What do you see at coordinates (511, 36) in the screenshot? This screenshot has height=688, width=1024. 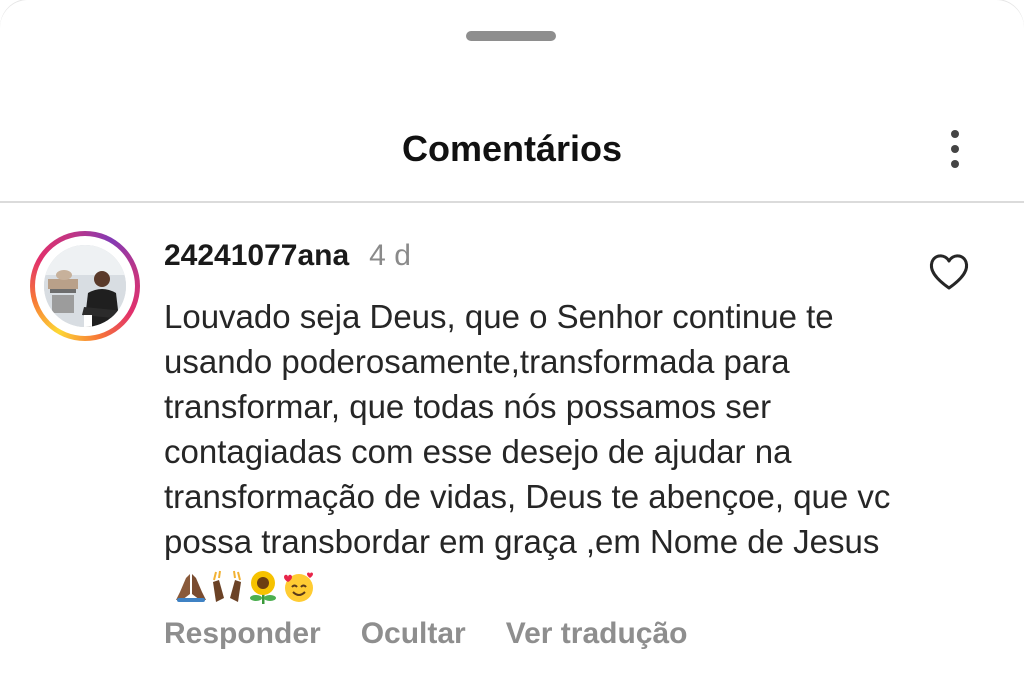 I see `drag-handle` at bounding box center [511, 36].